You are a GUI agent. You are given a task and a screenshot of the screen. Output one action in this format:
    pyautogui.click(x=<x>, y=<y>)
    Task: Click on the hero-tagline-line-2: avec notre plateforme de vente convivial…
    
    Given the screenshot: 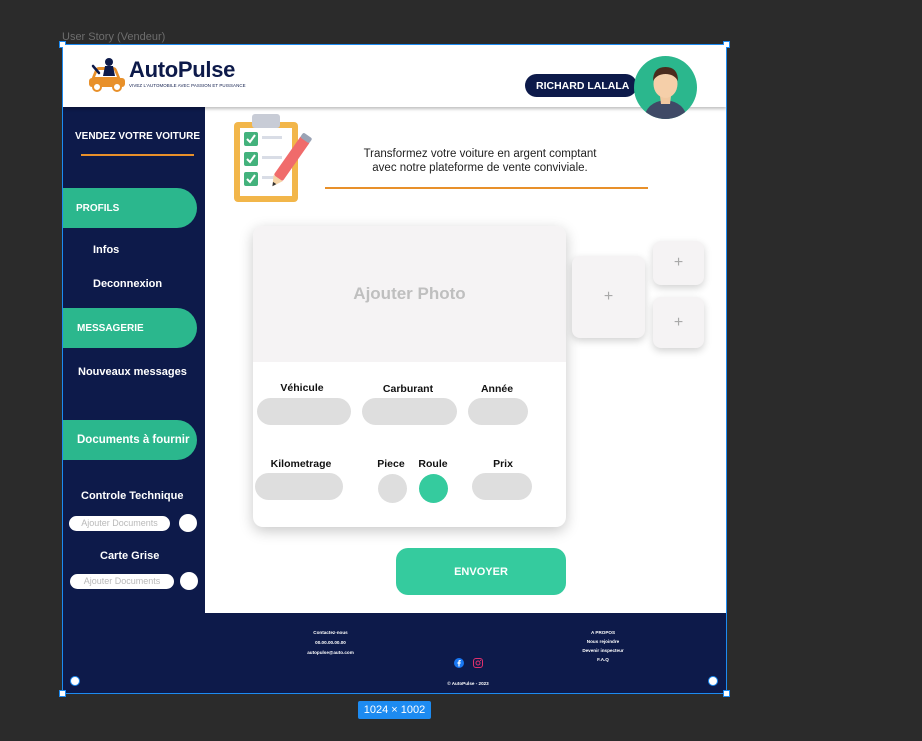 What is the action you would take?
    pyautogui.click(x=480, y=168)
    